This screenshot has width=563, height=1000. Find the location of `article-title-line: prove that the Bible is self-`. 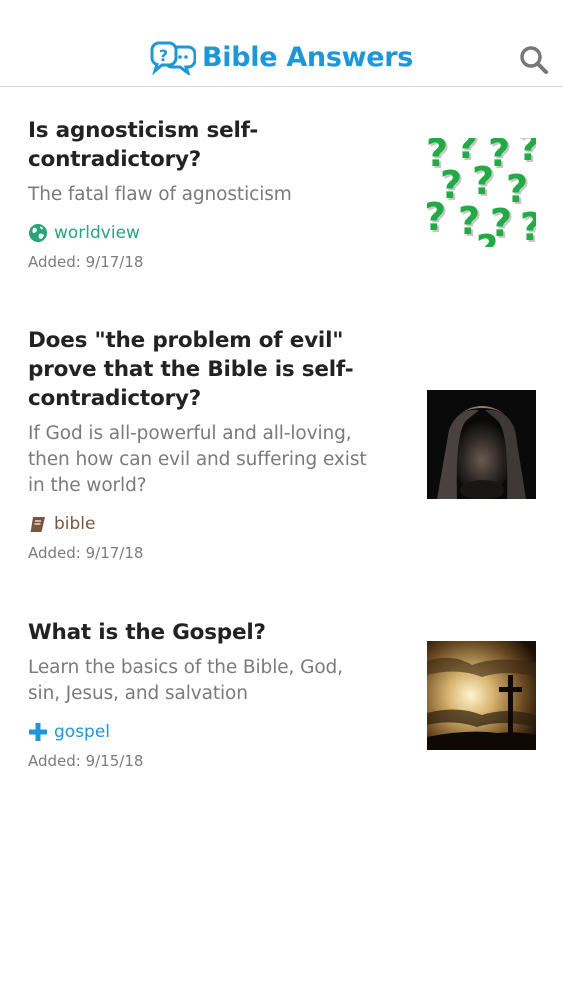

article-title-line: prove that the Bible is self- is located at coordinates (191, 369).